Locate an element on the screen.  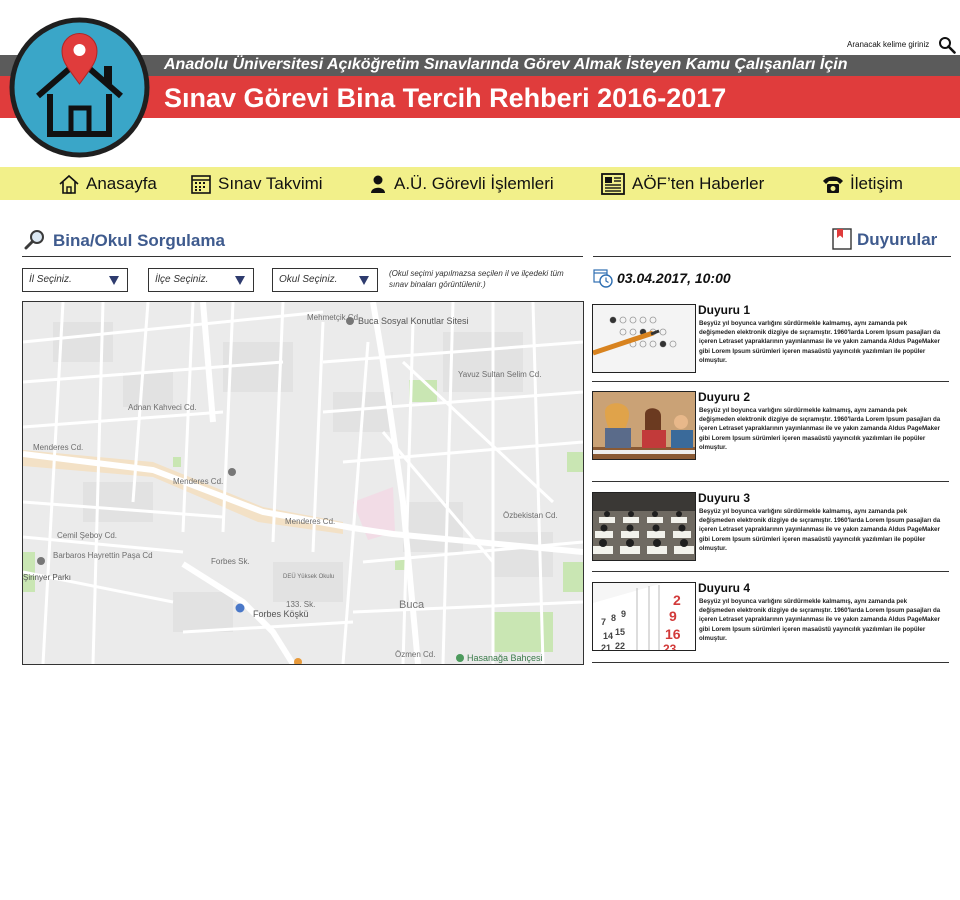
nav-item-staff-operations: A.Ü. Görevli İşlemleri is located at coordinates (461, 183).